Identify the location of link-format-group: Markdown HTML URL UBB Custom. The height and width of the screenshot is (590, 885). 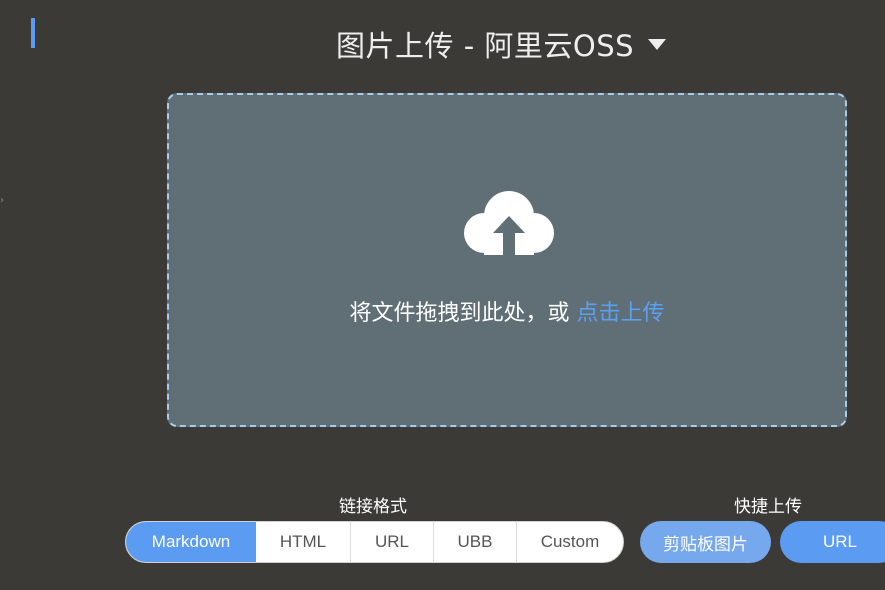
(374, 542).